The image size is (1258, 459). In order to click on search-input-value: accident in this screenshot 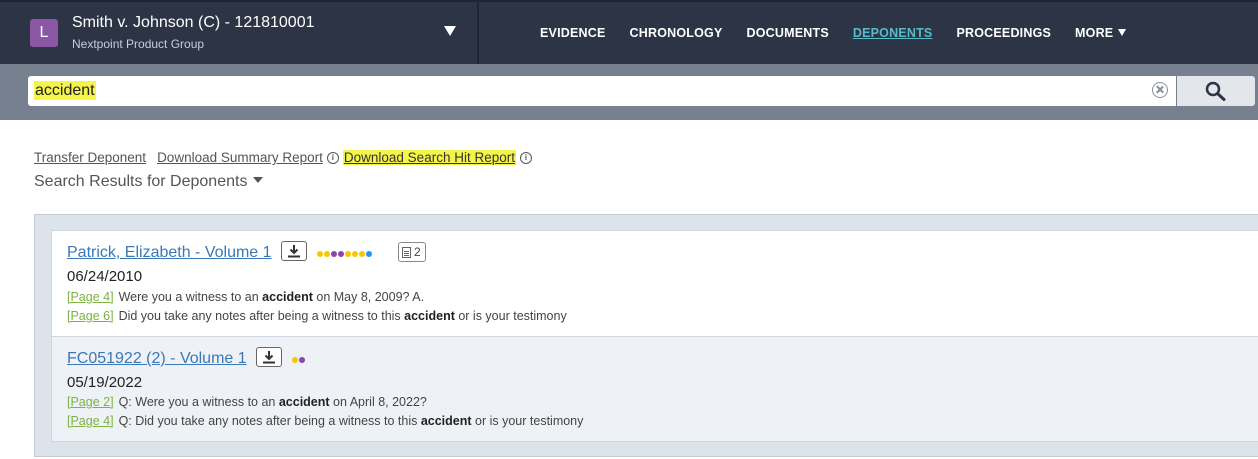, I will do `click(65, 90)`.